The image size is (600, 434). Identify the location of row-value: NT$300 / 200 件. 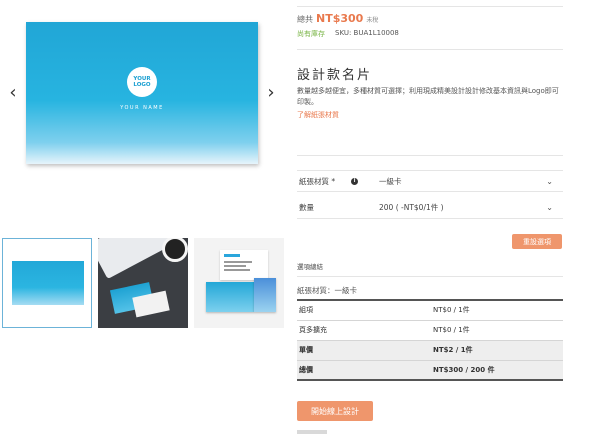
(498, 370).